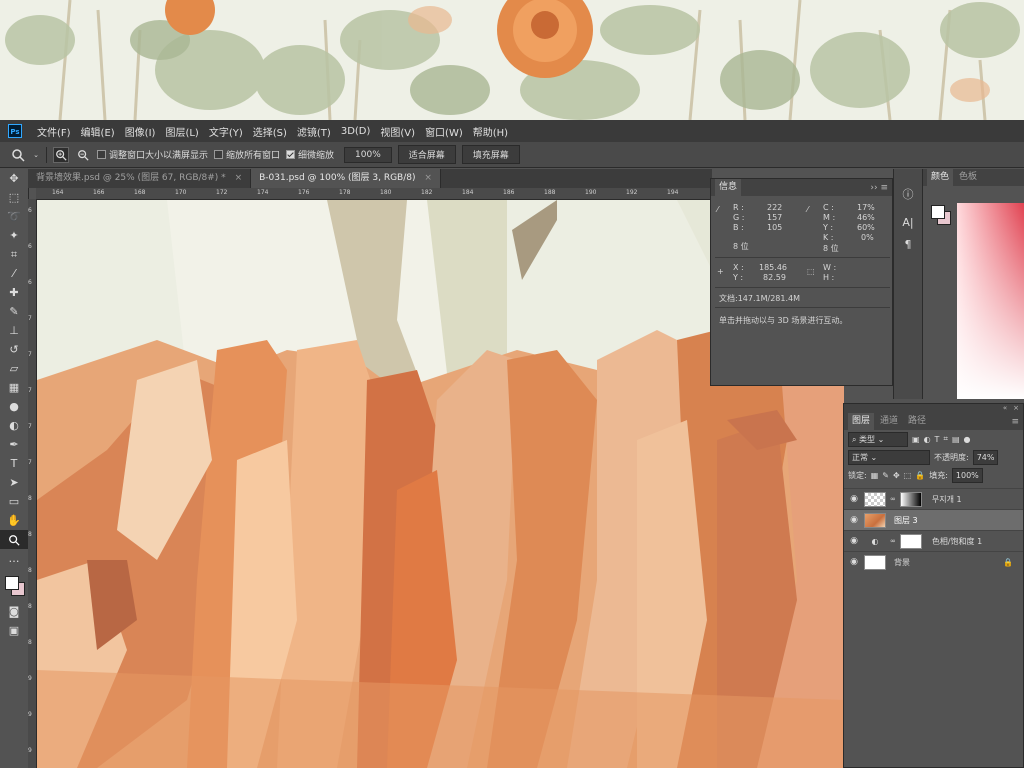 The height and width of the screenshot is (768, 1024). Describe the element at coordinates (14, 273) in the screenshot. I see `eyedropper-tool-icon: ⁄` at that location.